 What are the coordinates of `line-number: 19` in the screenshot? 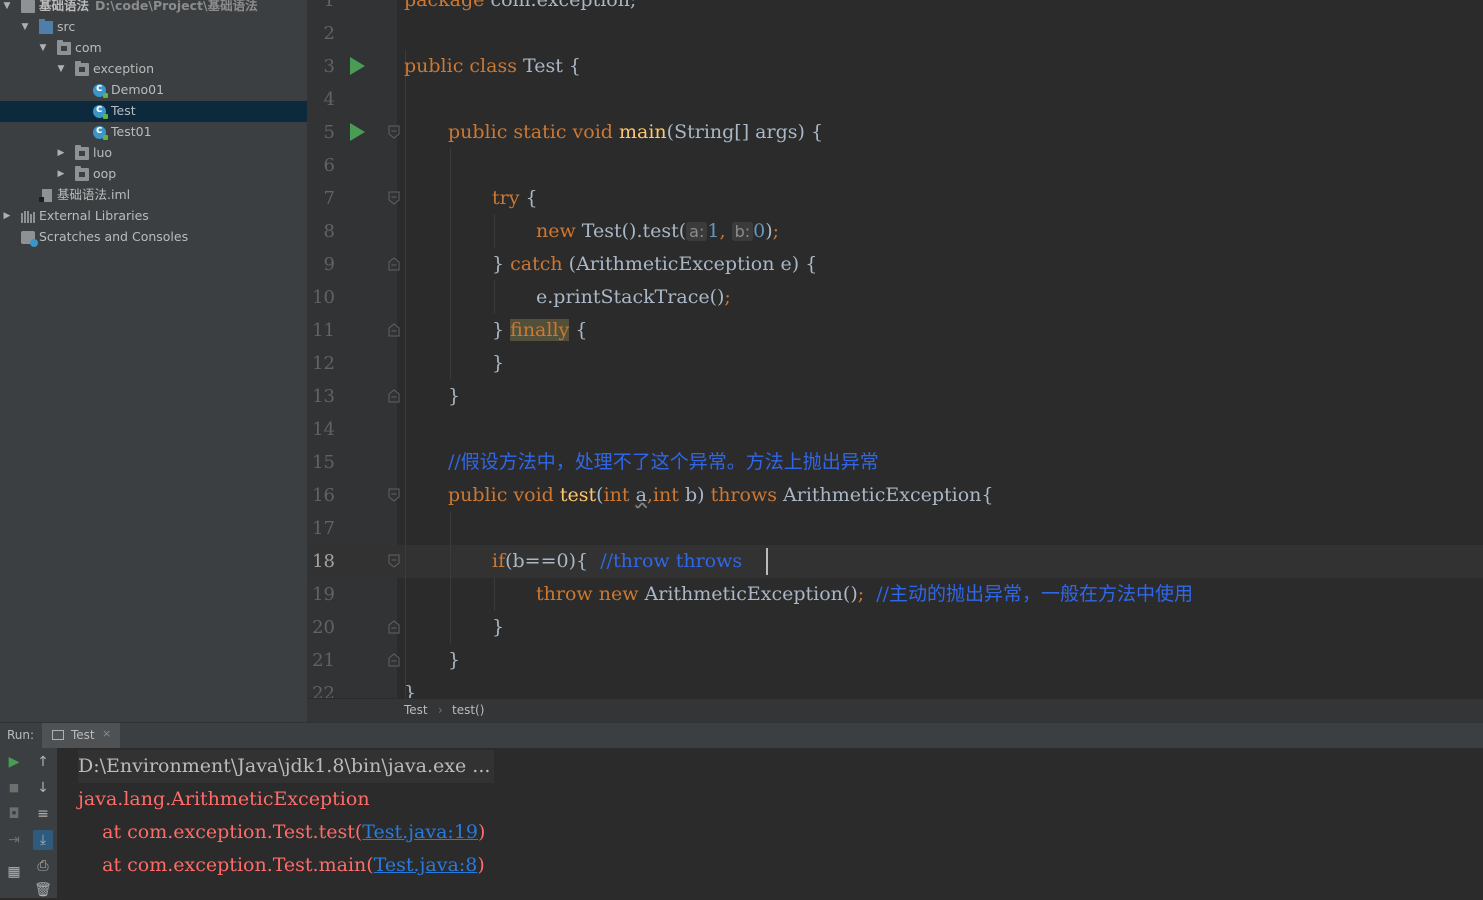 It's located at (323, 594).